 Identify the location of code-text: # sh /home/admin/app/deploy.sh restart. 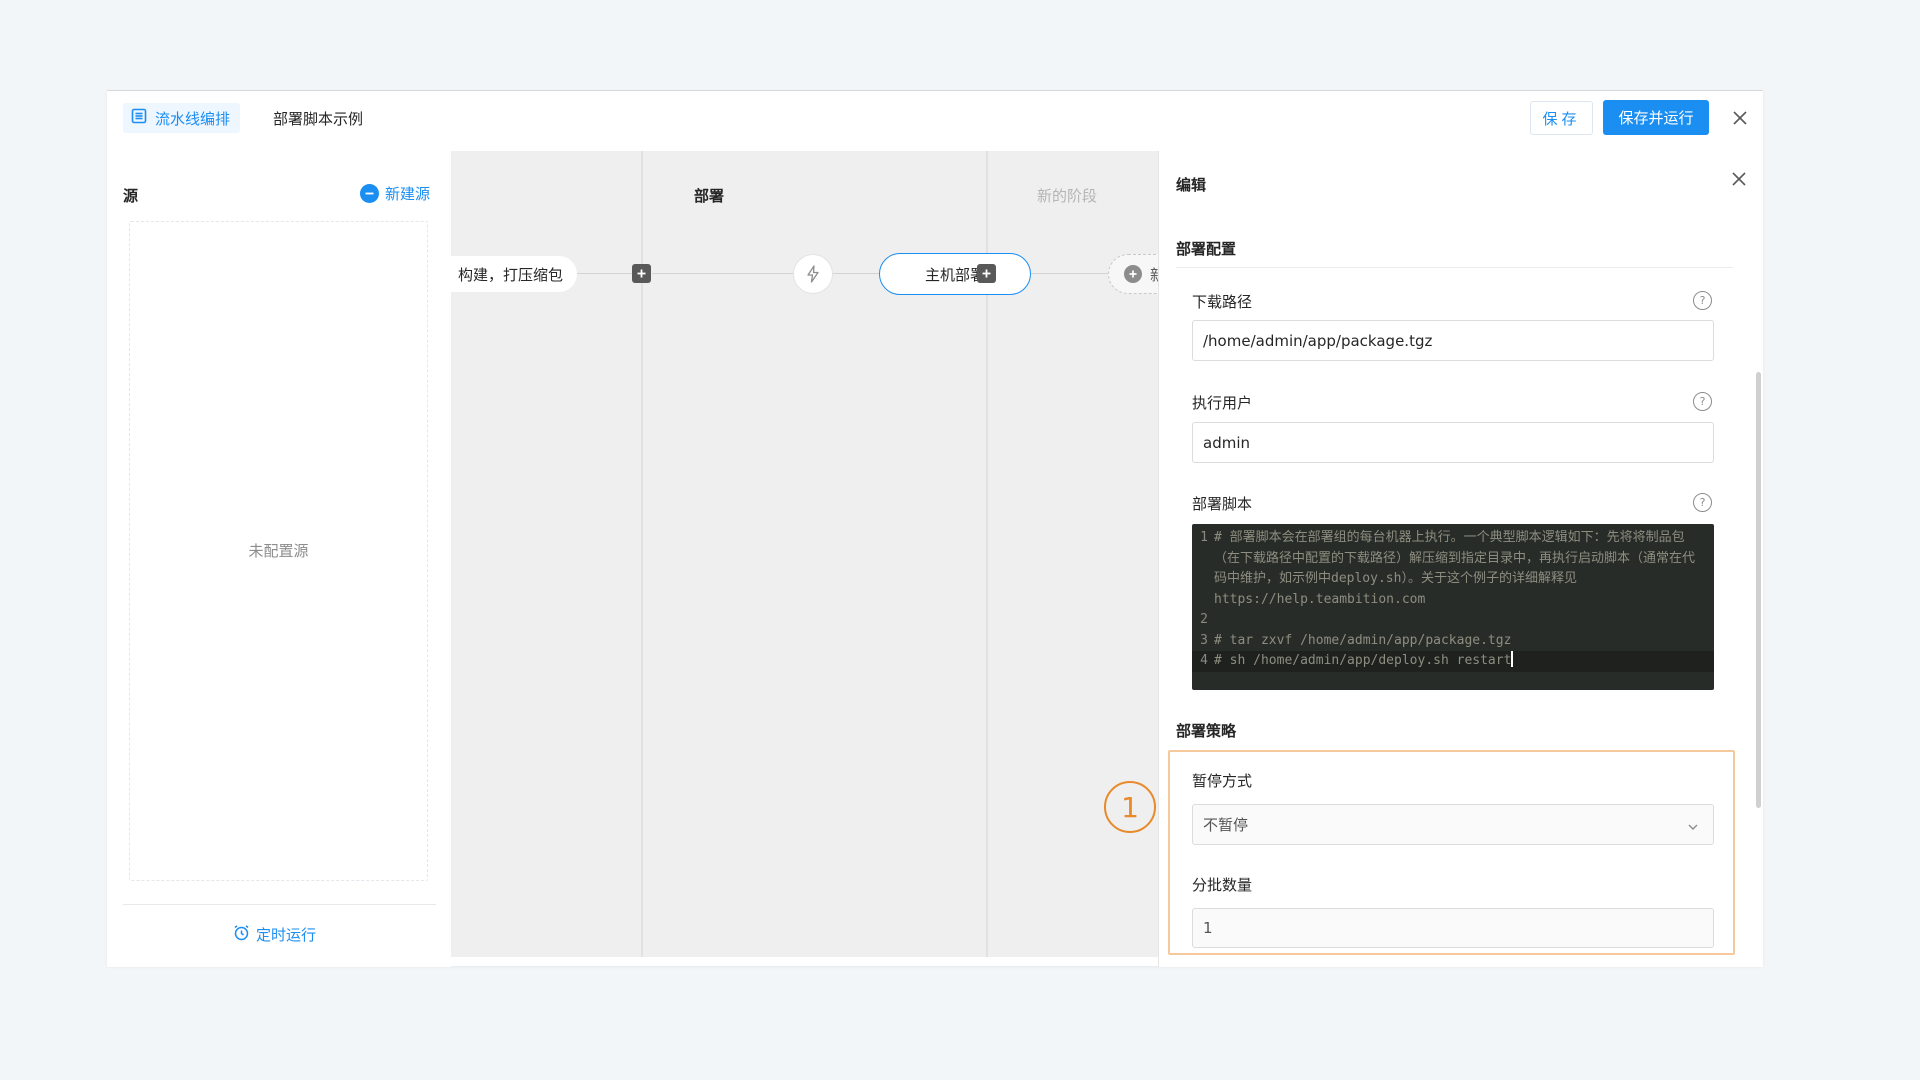
(1363, 660).